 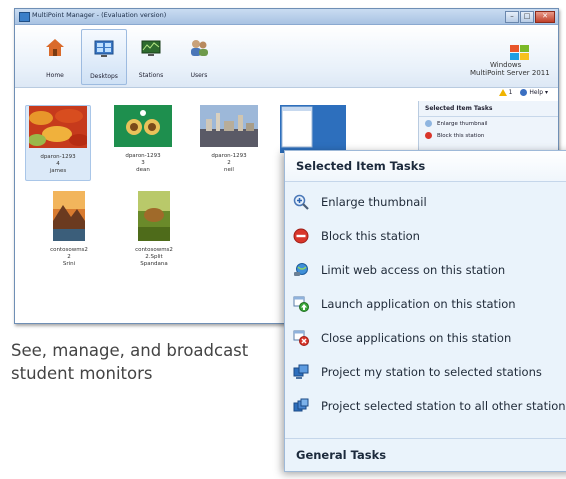 What do you see at coordinates (506, 65) in the screenshot?
I see `brand-line1: Windows` at bounding box center [506, 65].